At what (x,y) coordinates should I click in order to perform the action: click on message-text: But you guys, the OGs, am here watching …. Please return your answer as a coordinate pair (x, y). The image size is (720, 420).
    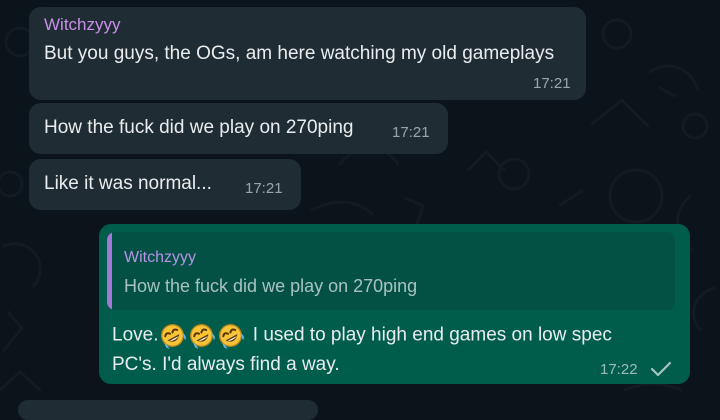
    Looking at the image, I should click on (299, 53).